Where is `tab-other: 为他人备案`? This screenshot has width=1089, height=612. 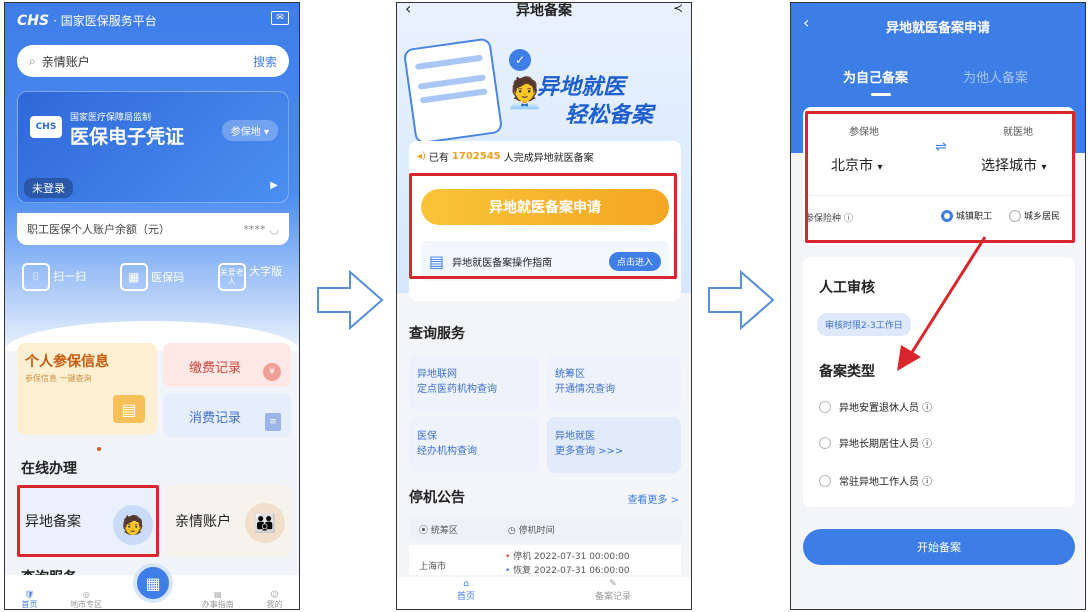
tab-other: 为他人备案 is located at coordinates (995, 76).